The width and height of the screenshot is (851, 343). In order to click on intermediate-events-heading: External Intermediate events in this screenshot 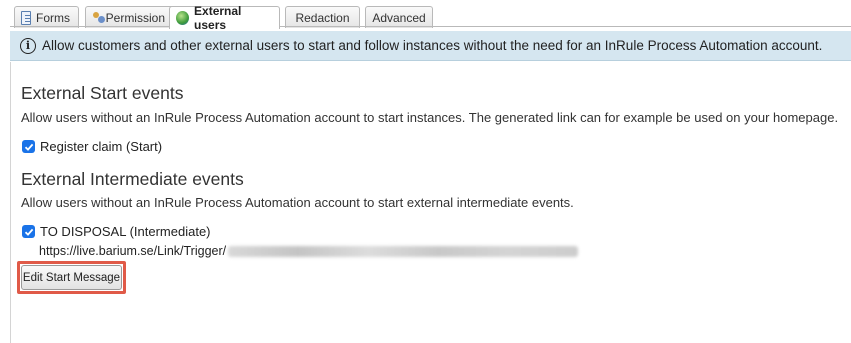, I will do `click(132, 179)`.